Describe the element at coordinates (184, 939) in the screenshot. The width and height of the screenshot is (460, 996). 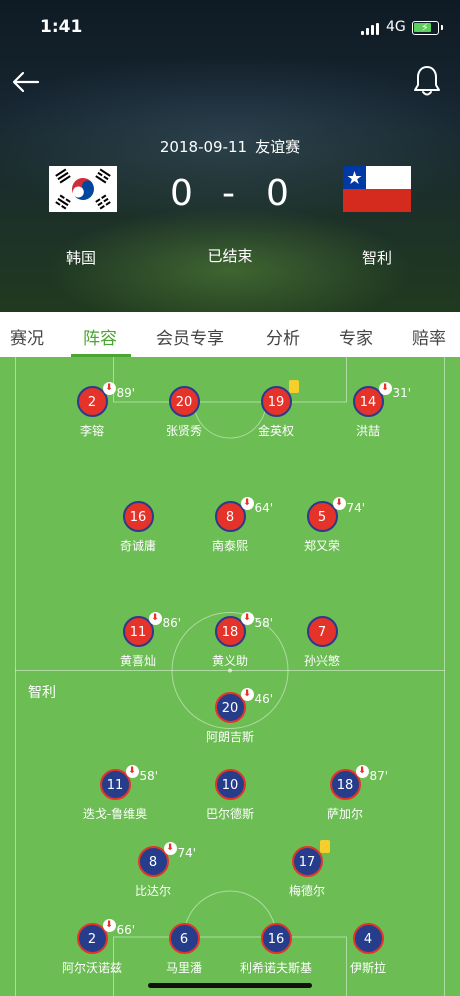
I see `player-number: 6` at that location.